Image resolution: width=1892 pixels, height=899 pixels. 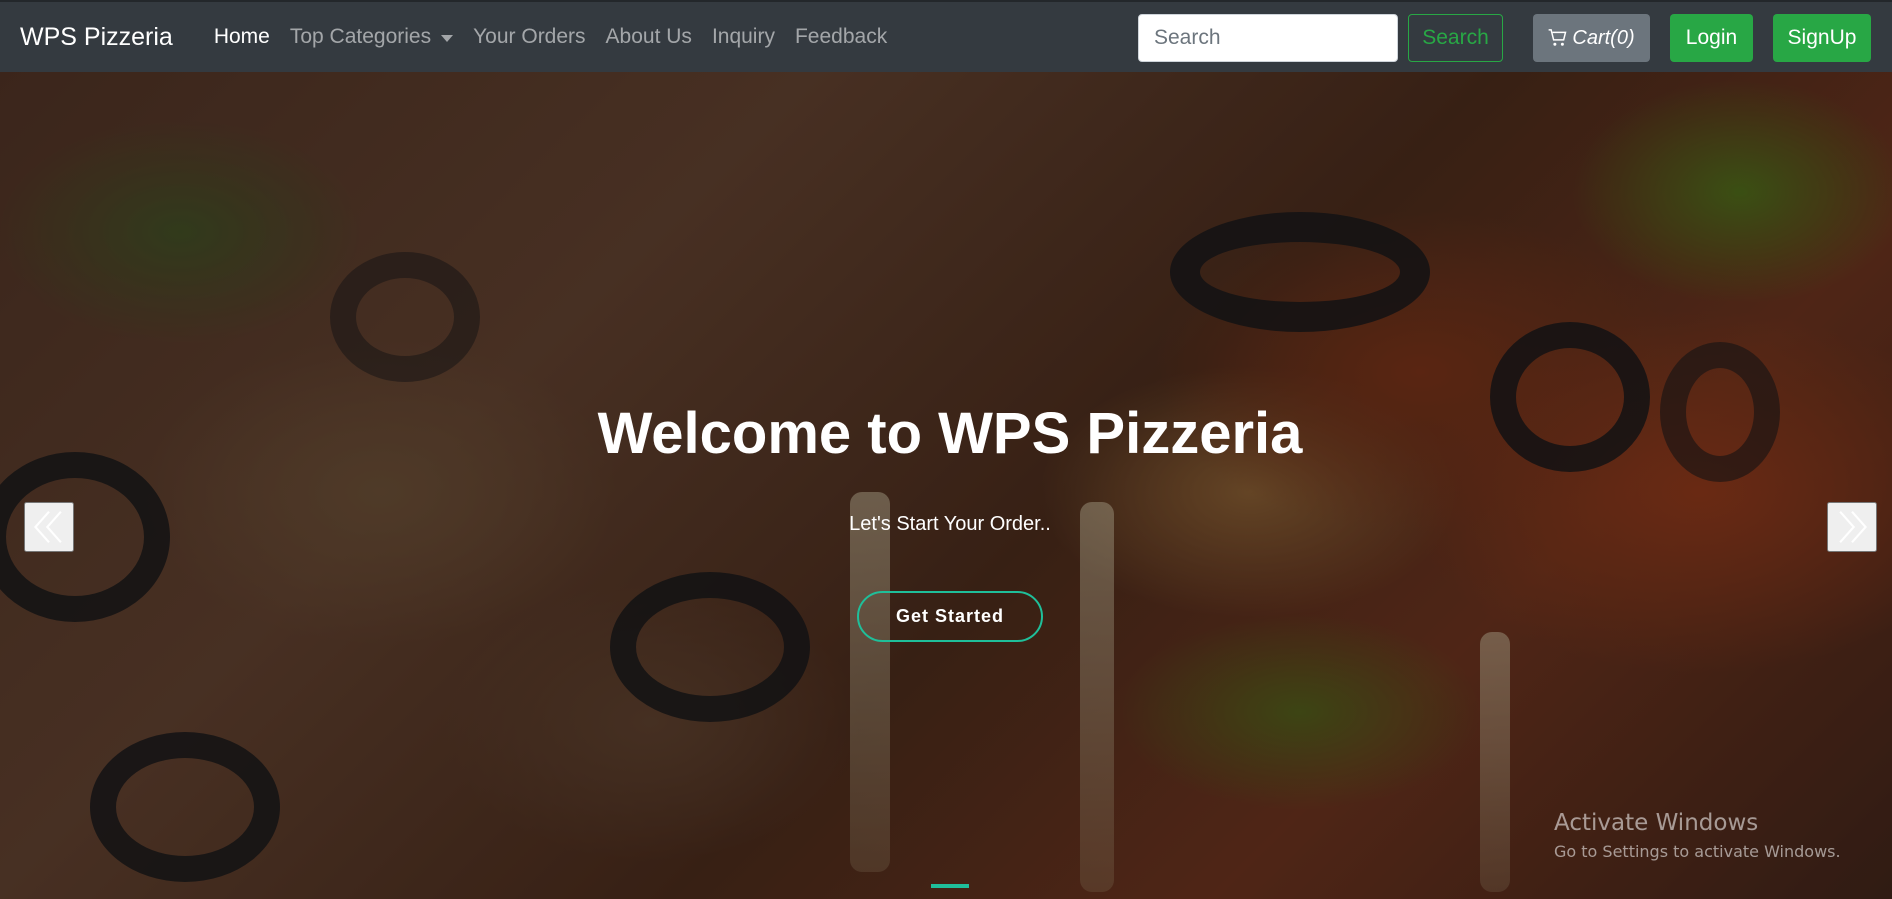 What do you see at coordinates (649, 37) in the screenshot?
I see `nav-link-about-us: About Us` at bounding box center [649, 37].